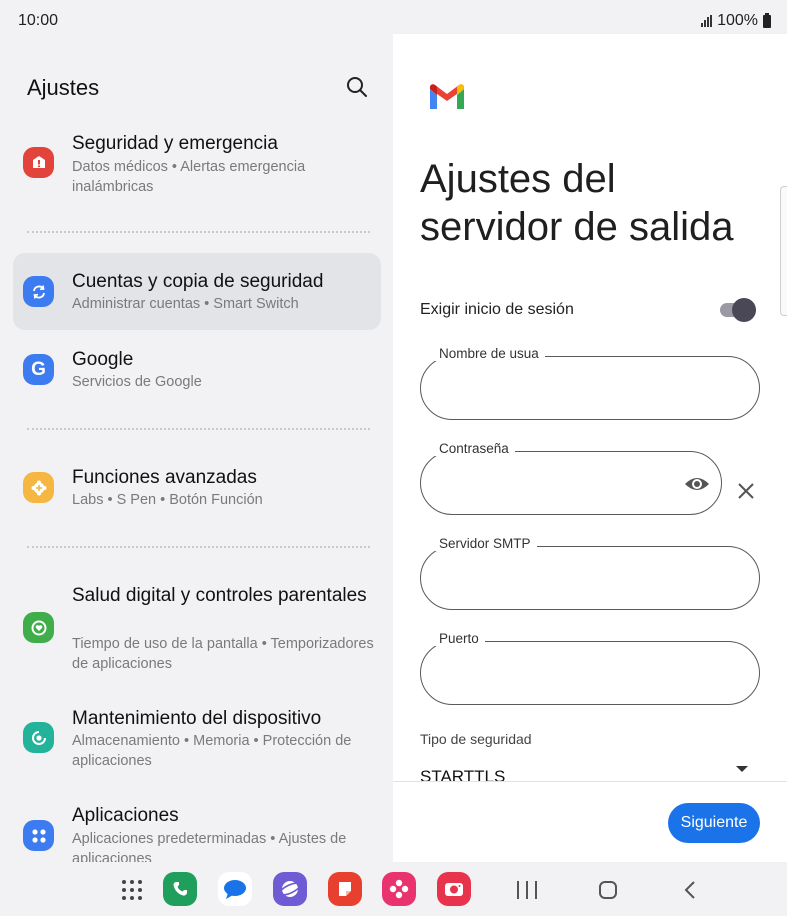 This screenshot has width=787, height=916. Describe the element at coordinates (489, 353) in the screenshot. I see `username-label: Nombre de usua` at that location.